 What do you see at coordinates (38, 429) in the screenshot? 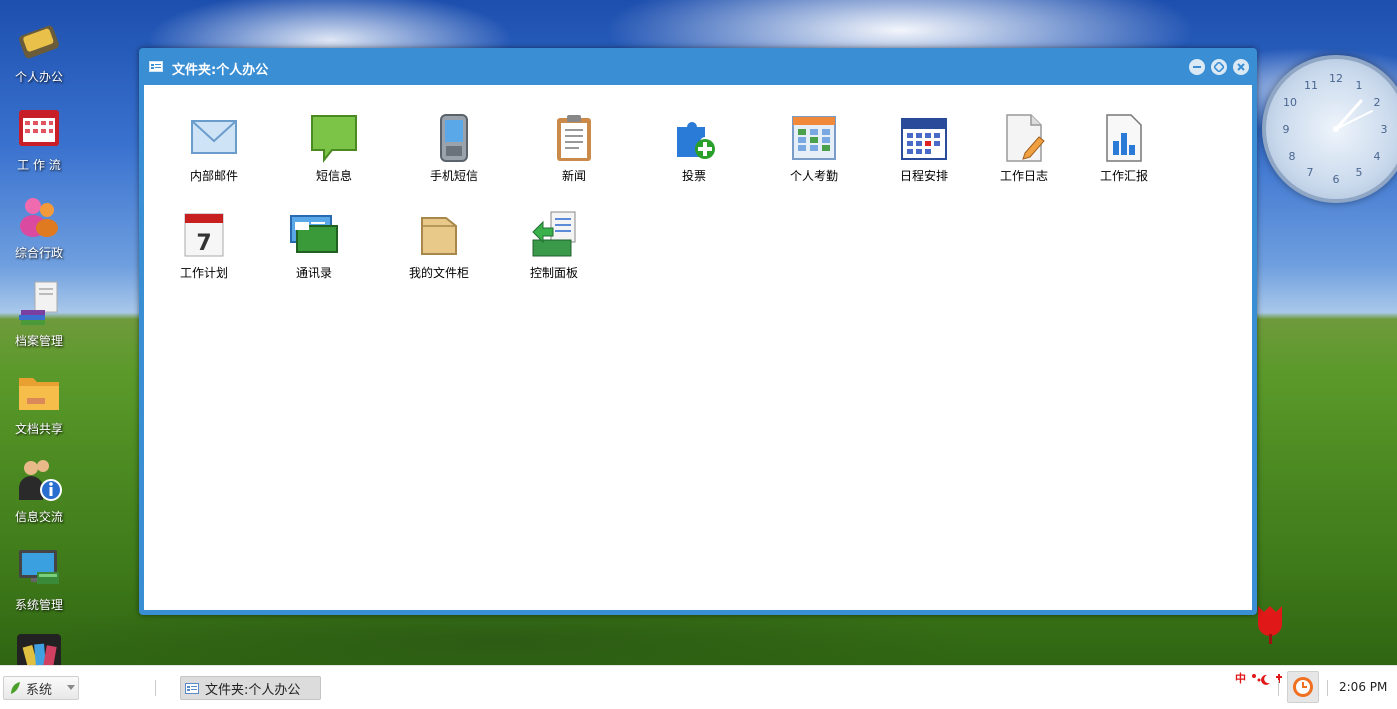
I see `desktop-icon-label: 文档共享` at bounding box center [38, 429].